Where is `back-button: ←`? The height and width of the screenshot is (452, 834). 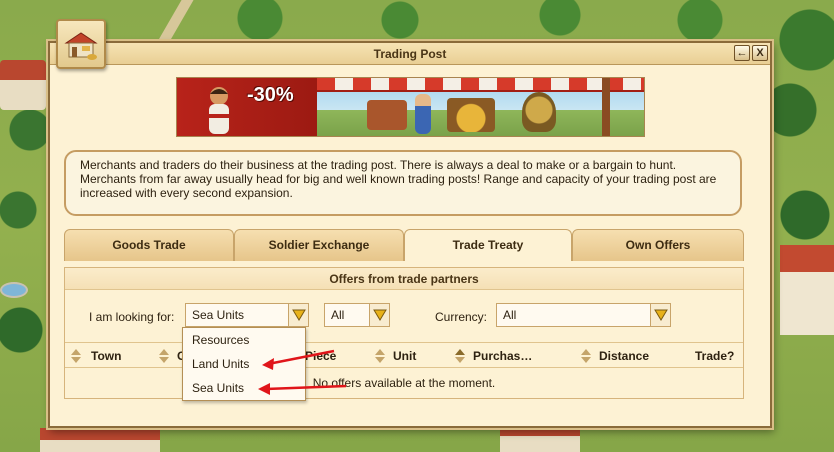
back-button: ← is located at coordinates (742, 53).